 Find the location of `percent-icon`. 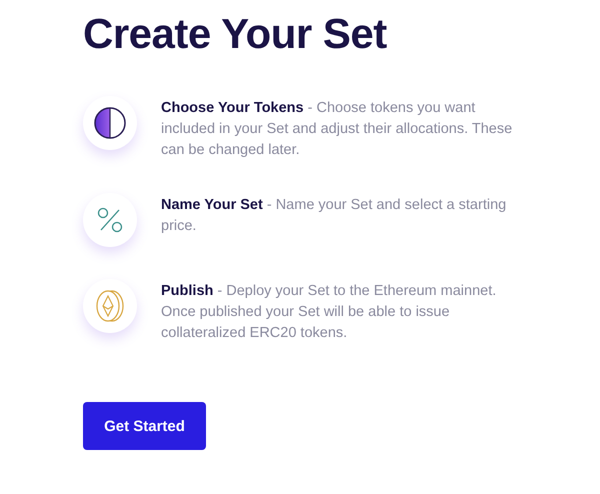

percent-icon is located at coordinates (110, 220).